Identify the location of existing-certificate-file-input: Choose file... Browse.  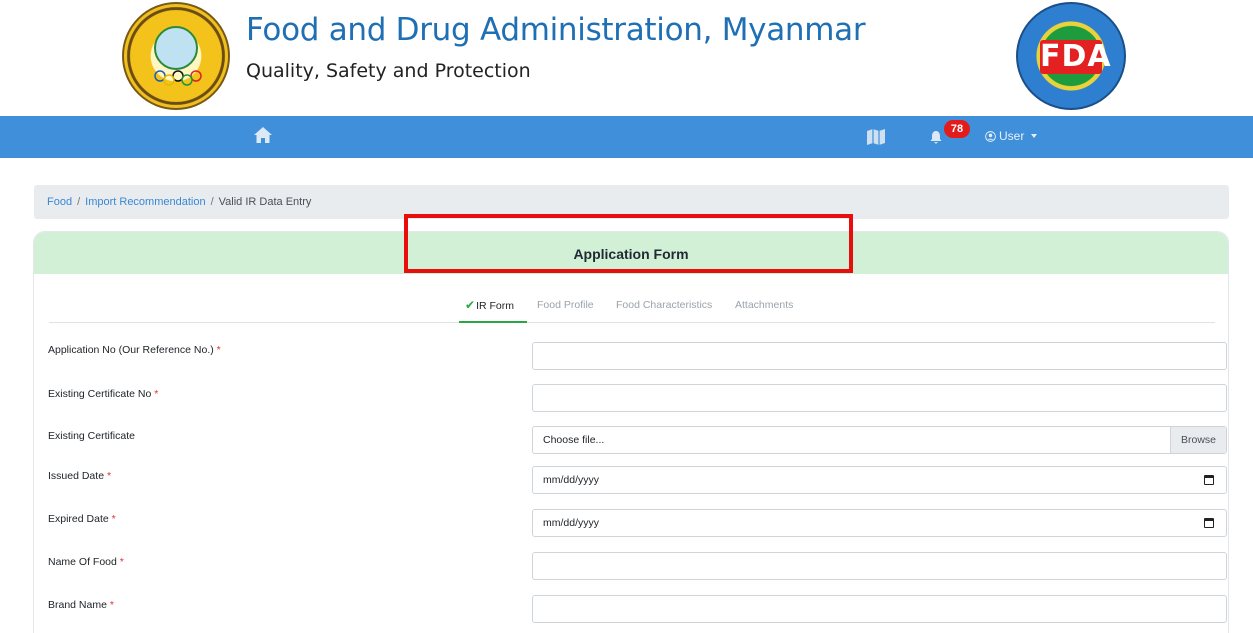
(879, 440).